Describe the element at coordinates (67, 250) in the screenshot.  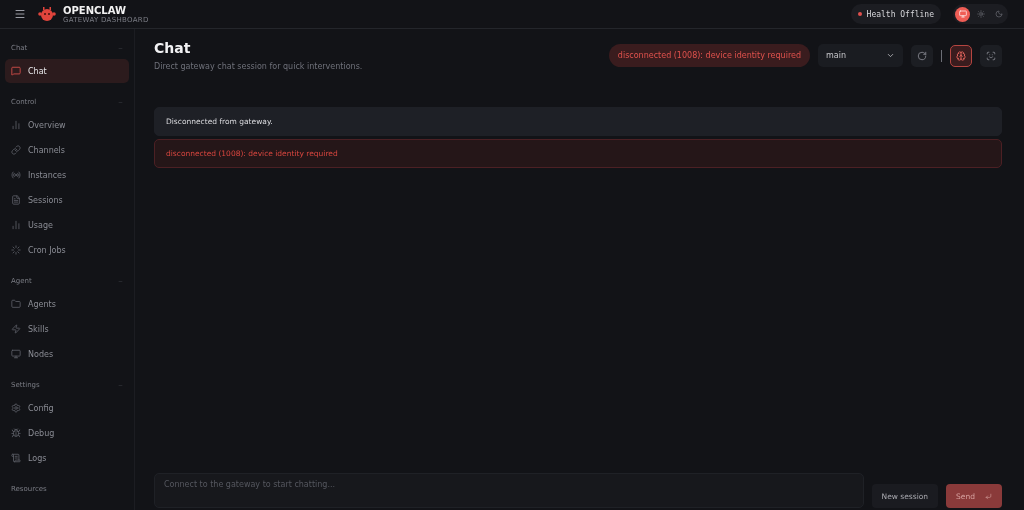
I see `sidebar-item: Cron Jobs` at that location.